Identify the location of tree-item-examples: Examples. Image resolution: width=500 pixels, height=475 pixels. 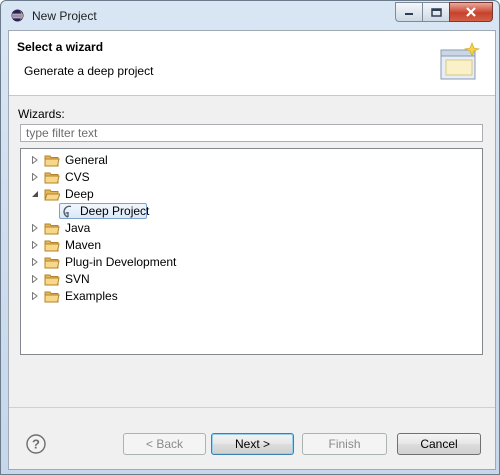
(74, 296).